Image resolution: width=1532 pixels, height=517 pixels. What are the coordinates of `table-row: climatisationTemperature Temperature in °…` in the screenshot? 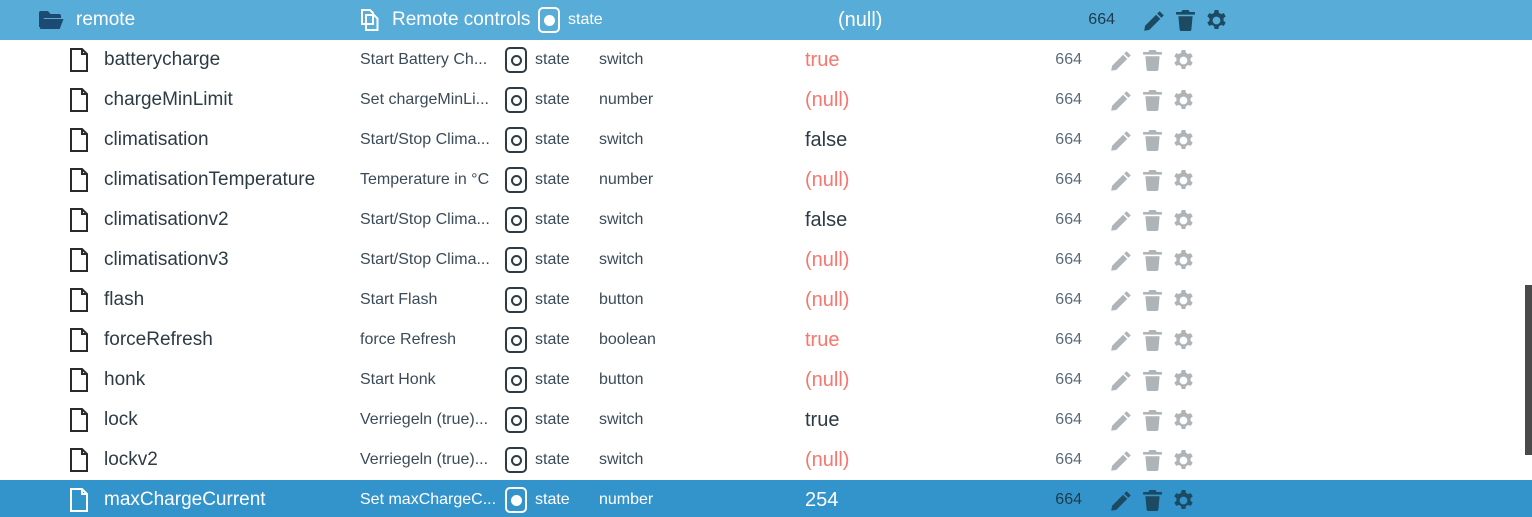 It's located at (766, 180).